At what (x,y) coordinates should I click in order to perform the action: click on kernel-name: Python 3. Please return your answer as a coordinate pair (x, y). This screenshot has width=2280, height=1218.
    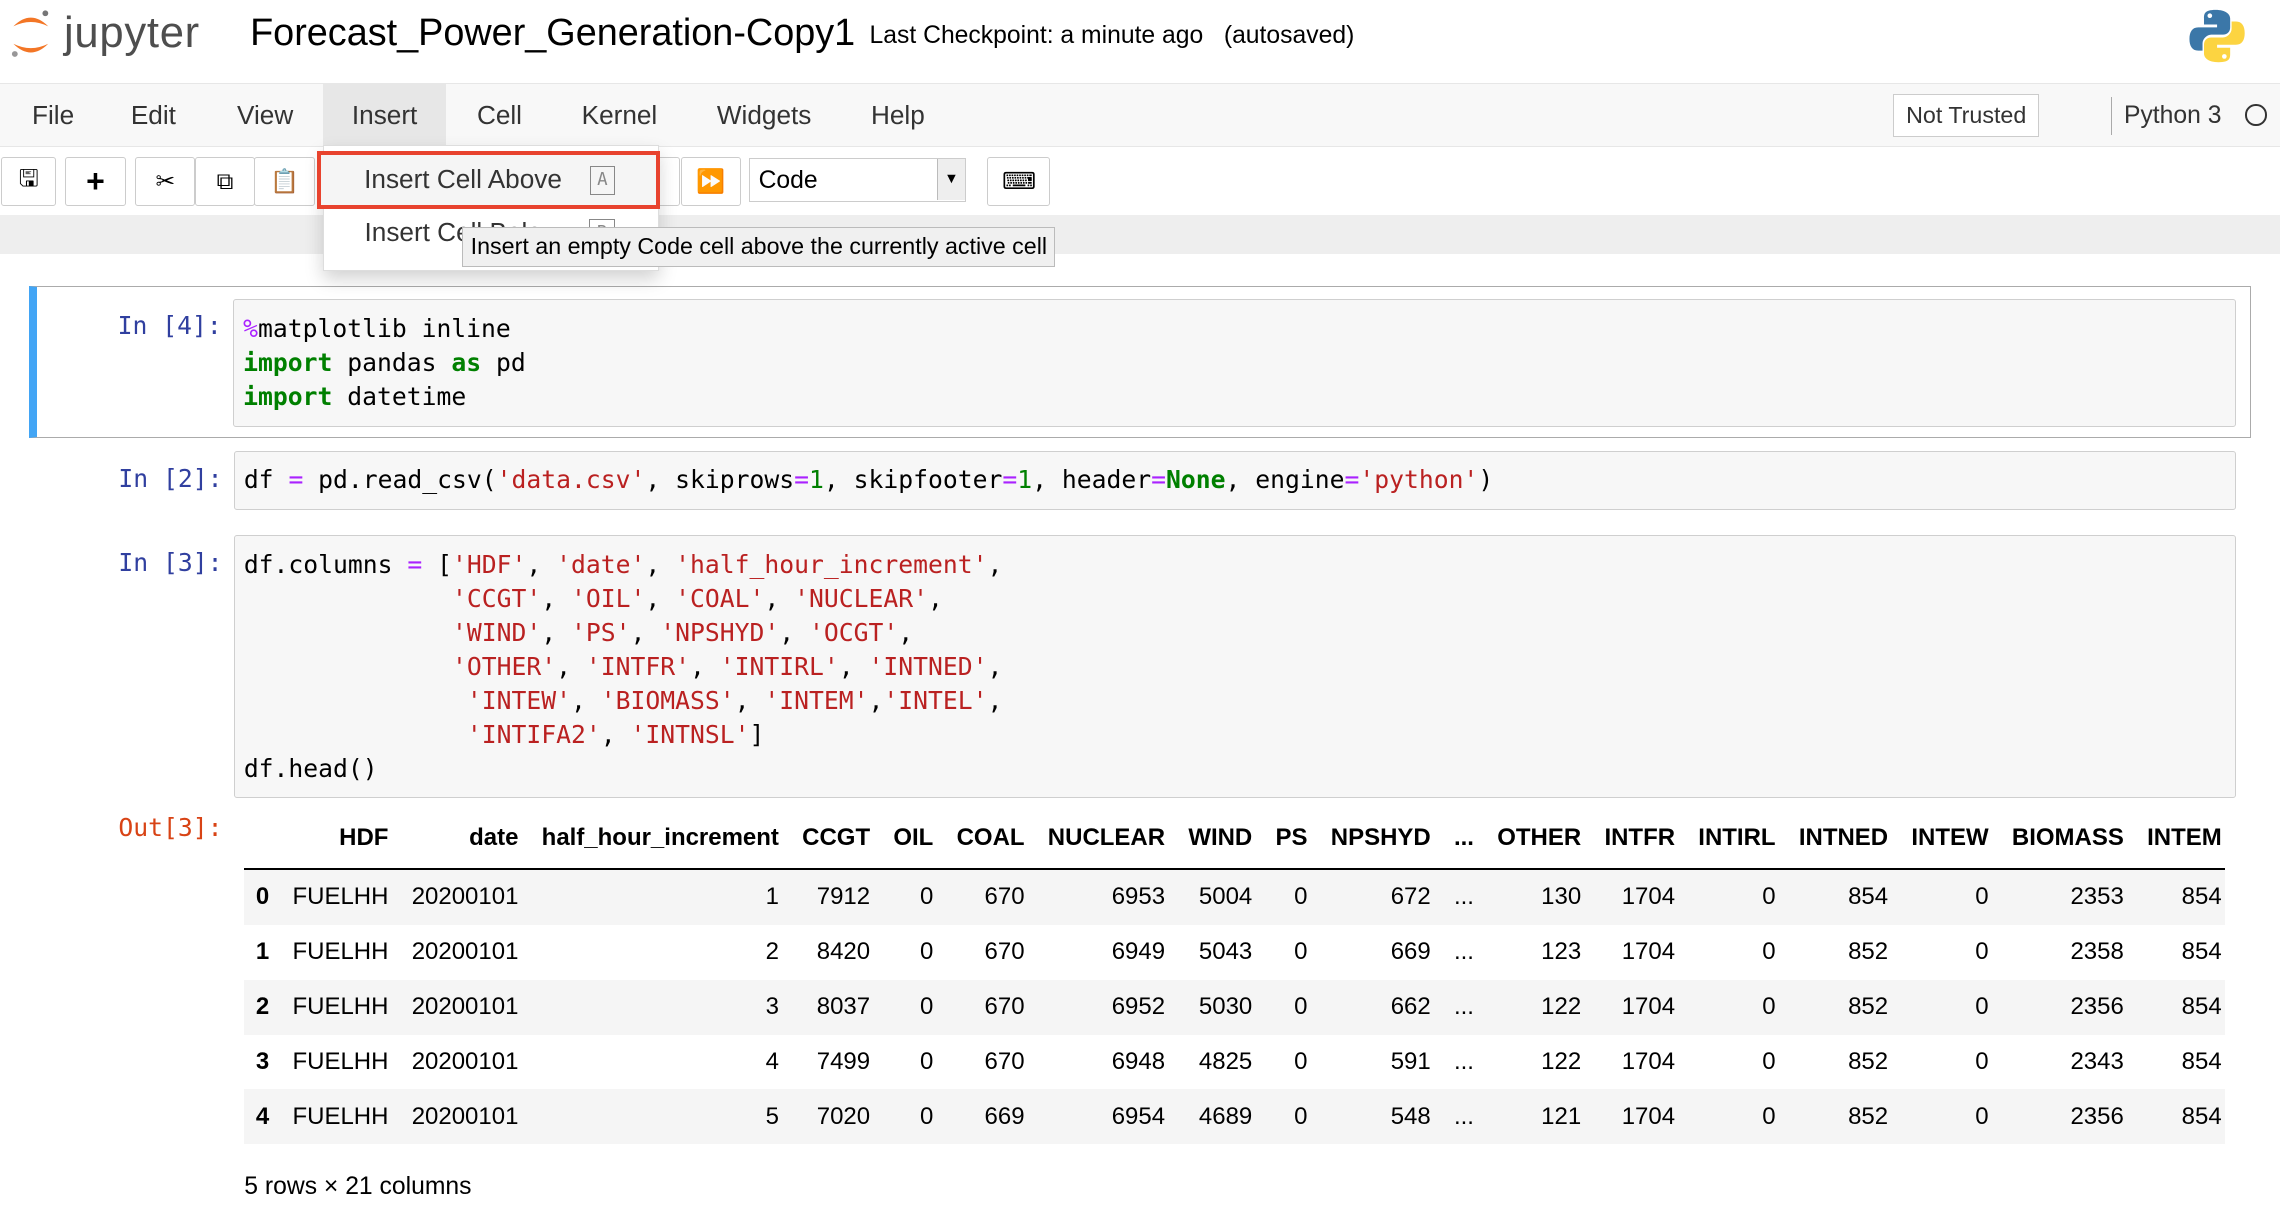
    Looking at the image, I should click on (2166, 115).